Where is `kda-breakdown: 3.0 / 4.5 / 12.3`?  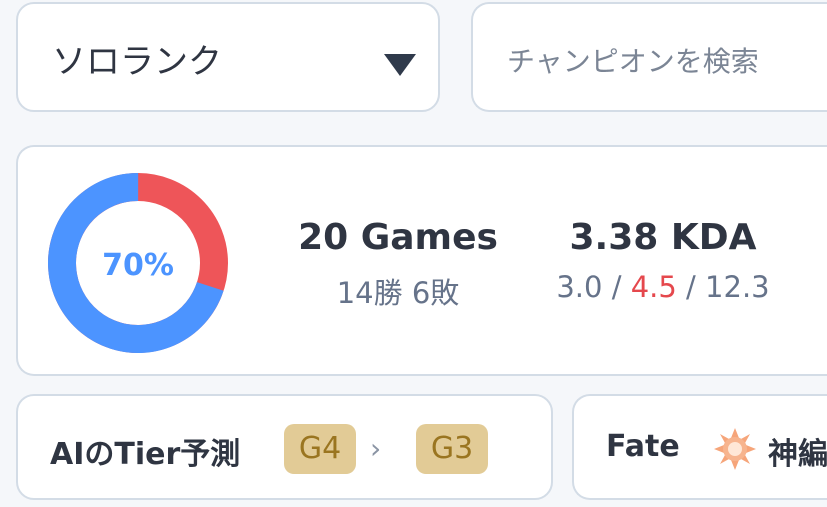 kda-breakdown: 3.0 / 4.5 / 12.3 is located at coordinates (663, 287).